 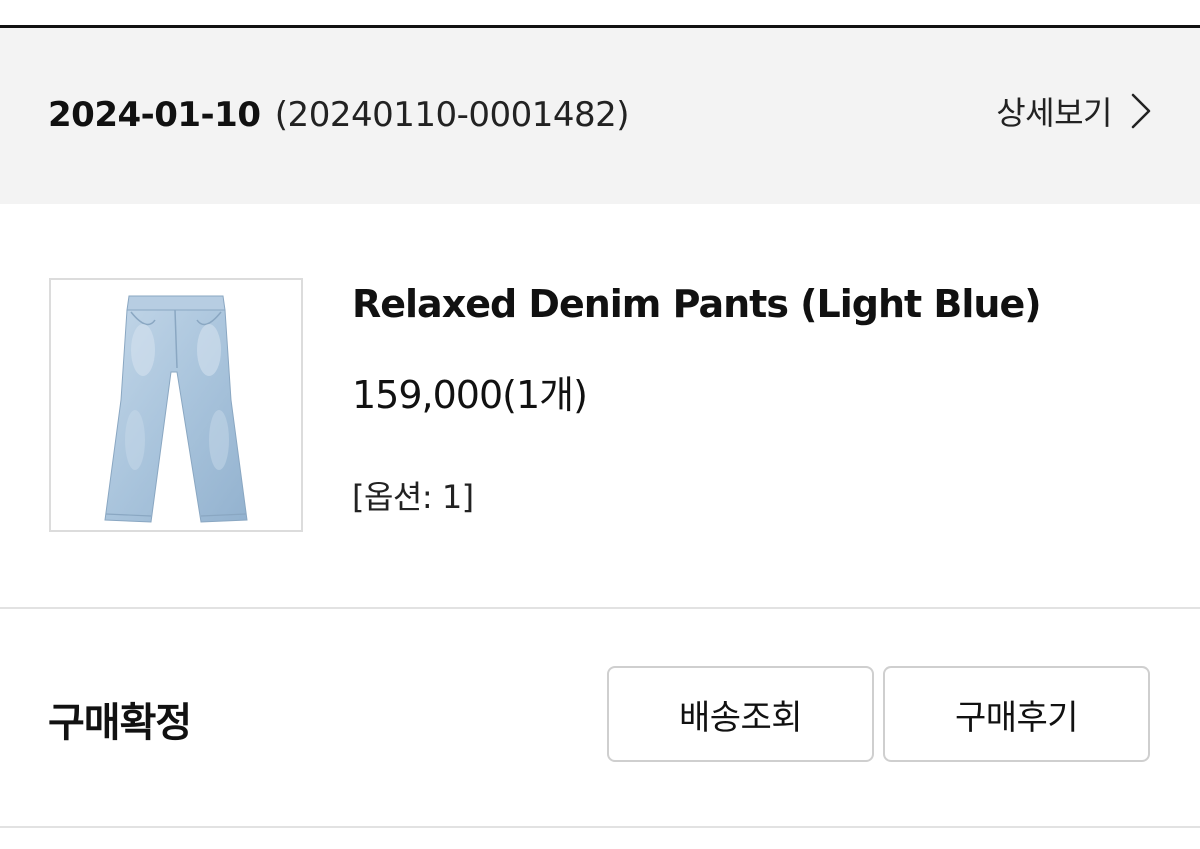 I want to click on order-number: (20240110-0001482), so click(x=452, y=115).